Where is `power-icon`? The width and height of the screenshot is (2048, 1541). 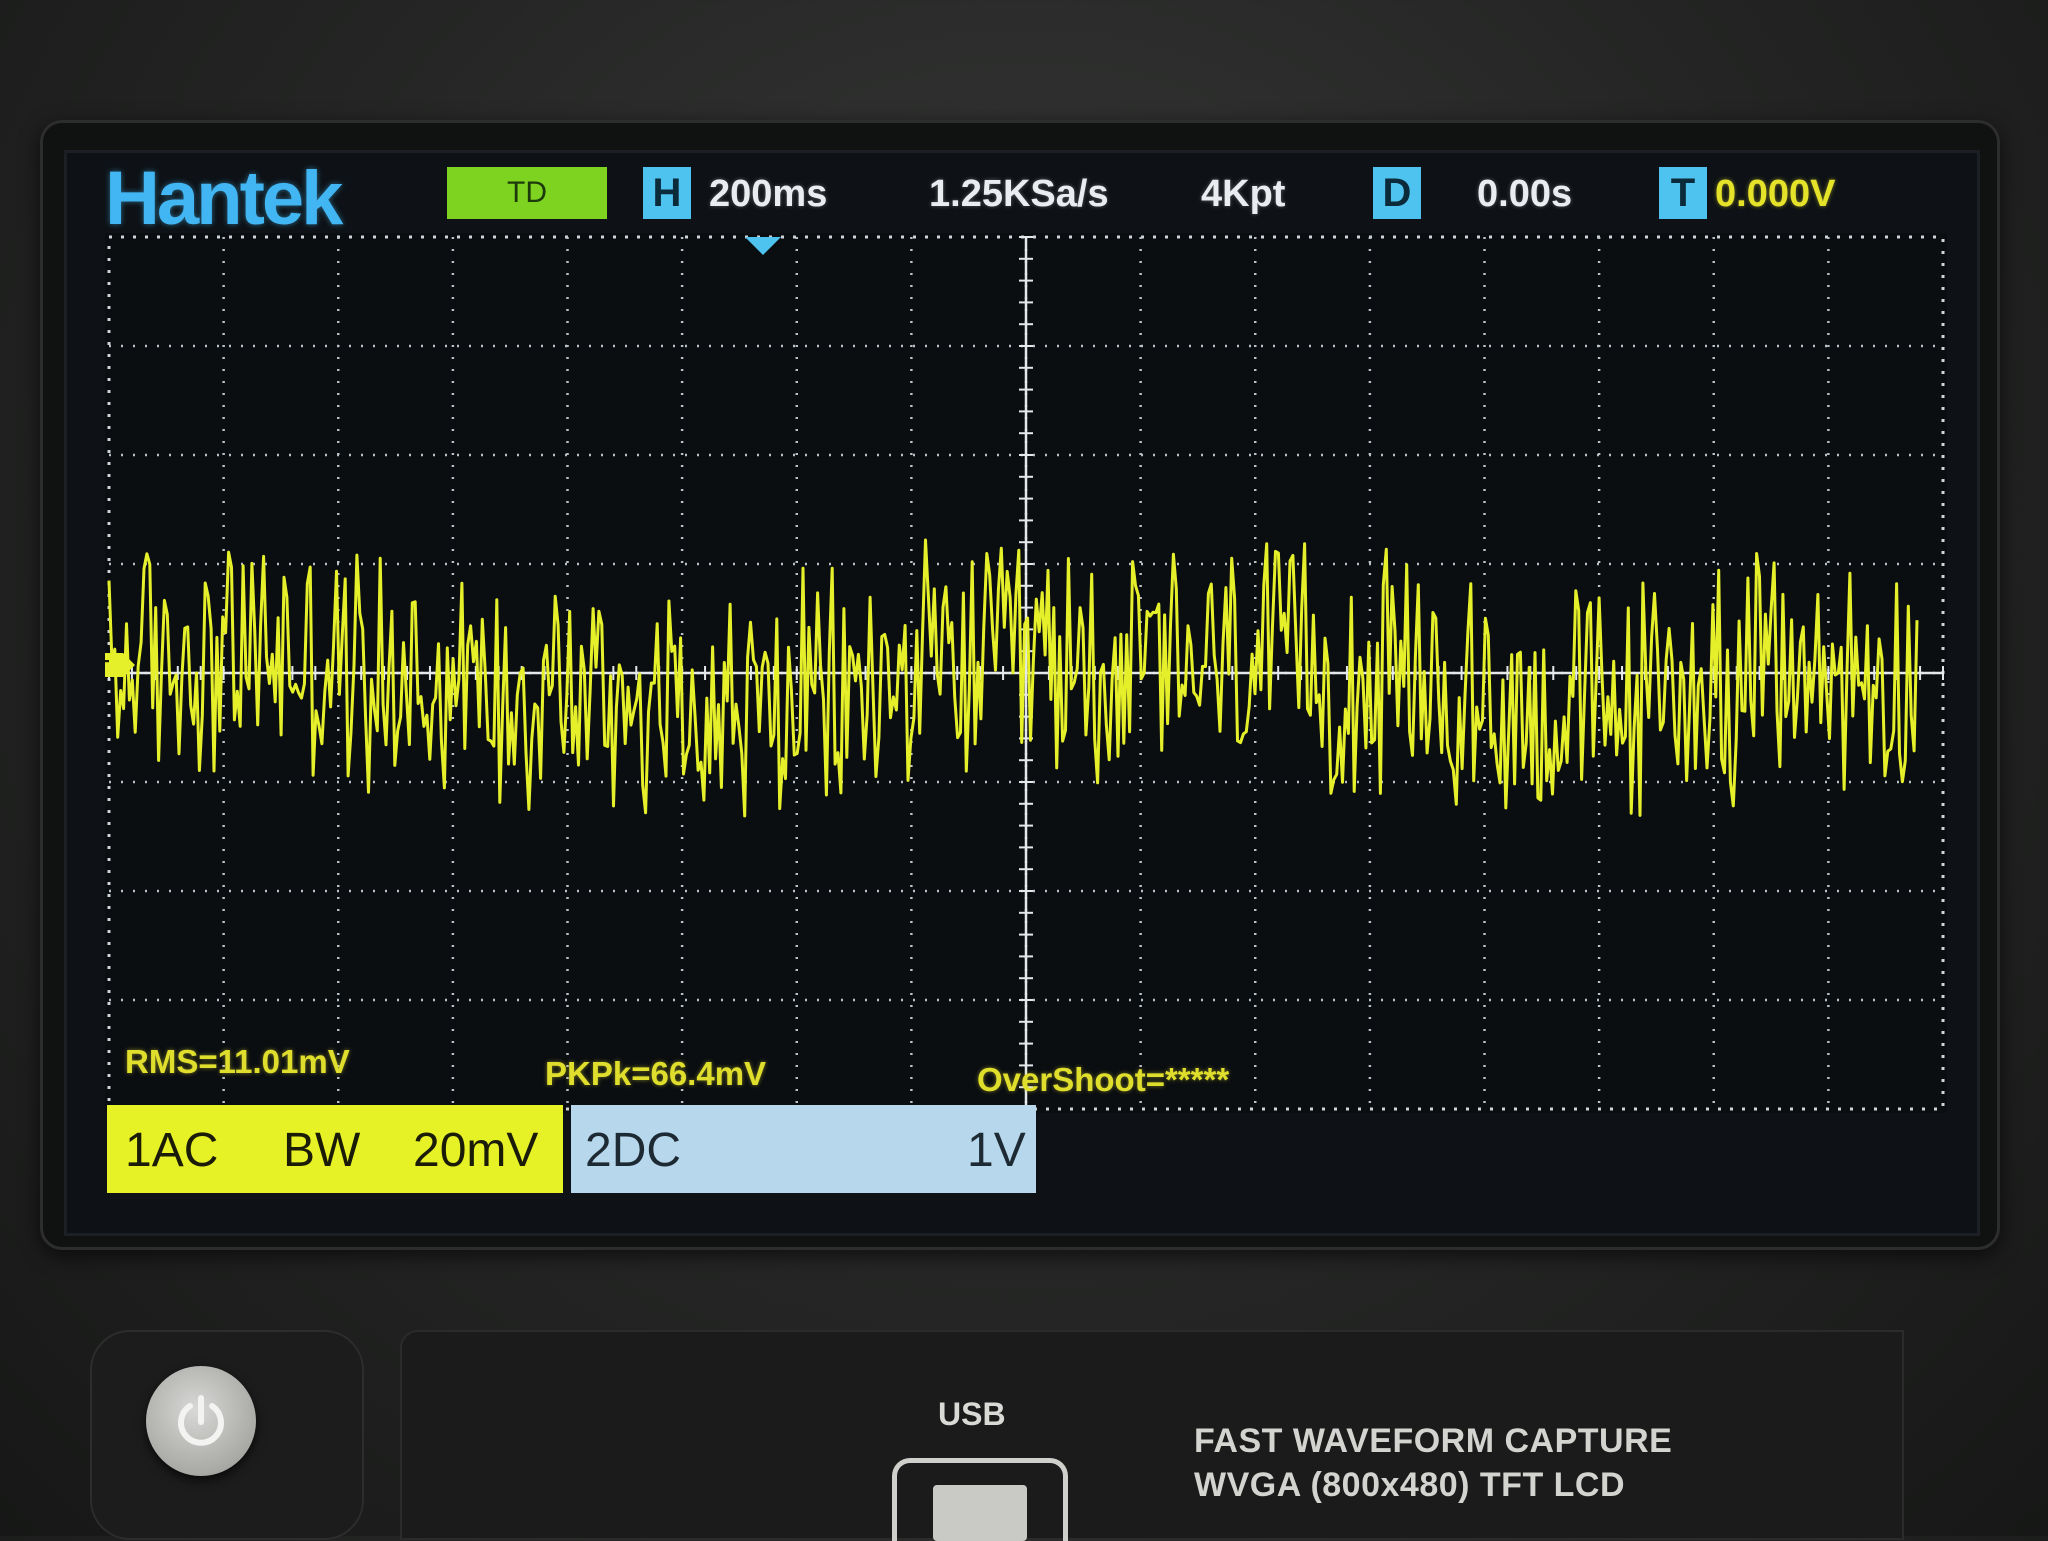 power-icon is located at coordinates (201, 1420).